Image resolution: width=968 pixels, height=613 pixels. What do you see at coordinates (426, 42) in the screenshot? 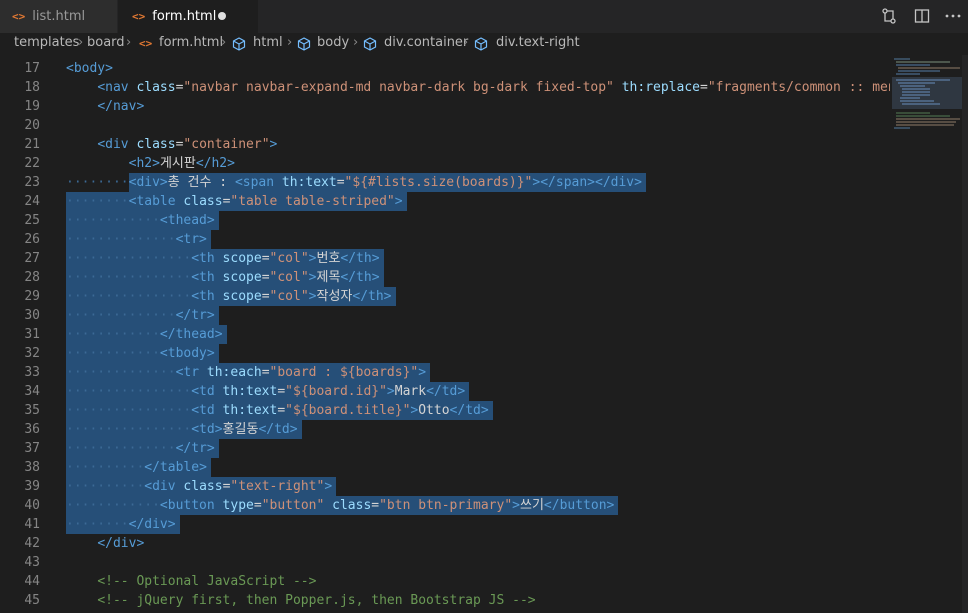
I see `breadcrumb-item: div.container` at bounding box center [426, 42].